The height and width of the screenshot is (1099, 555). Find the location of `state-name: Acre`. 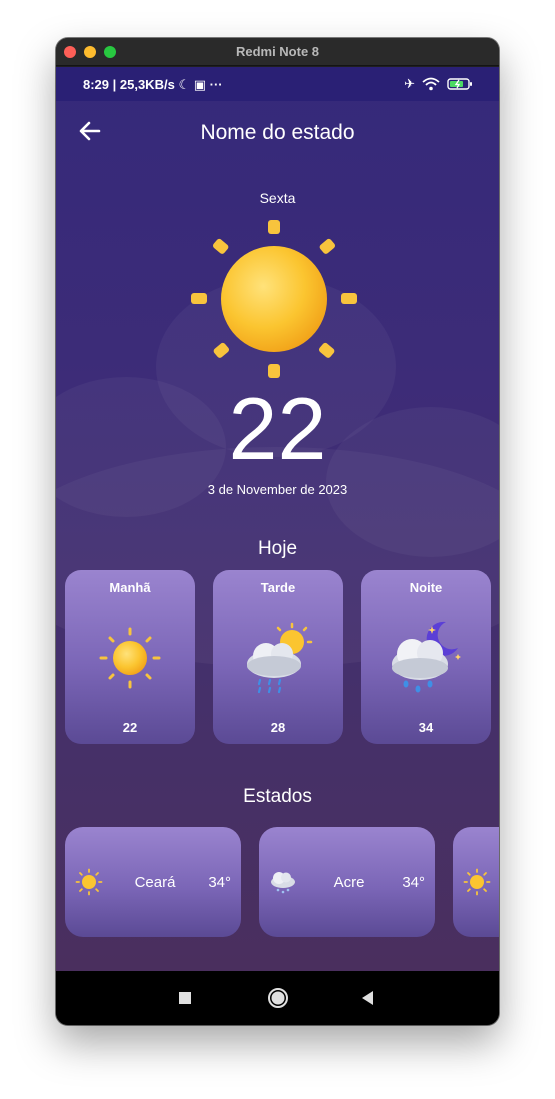

state-name: Acre is located at coordinates (349, 882).